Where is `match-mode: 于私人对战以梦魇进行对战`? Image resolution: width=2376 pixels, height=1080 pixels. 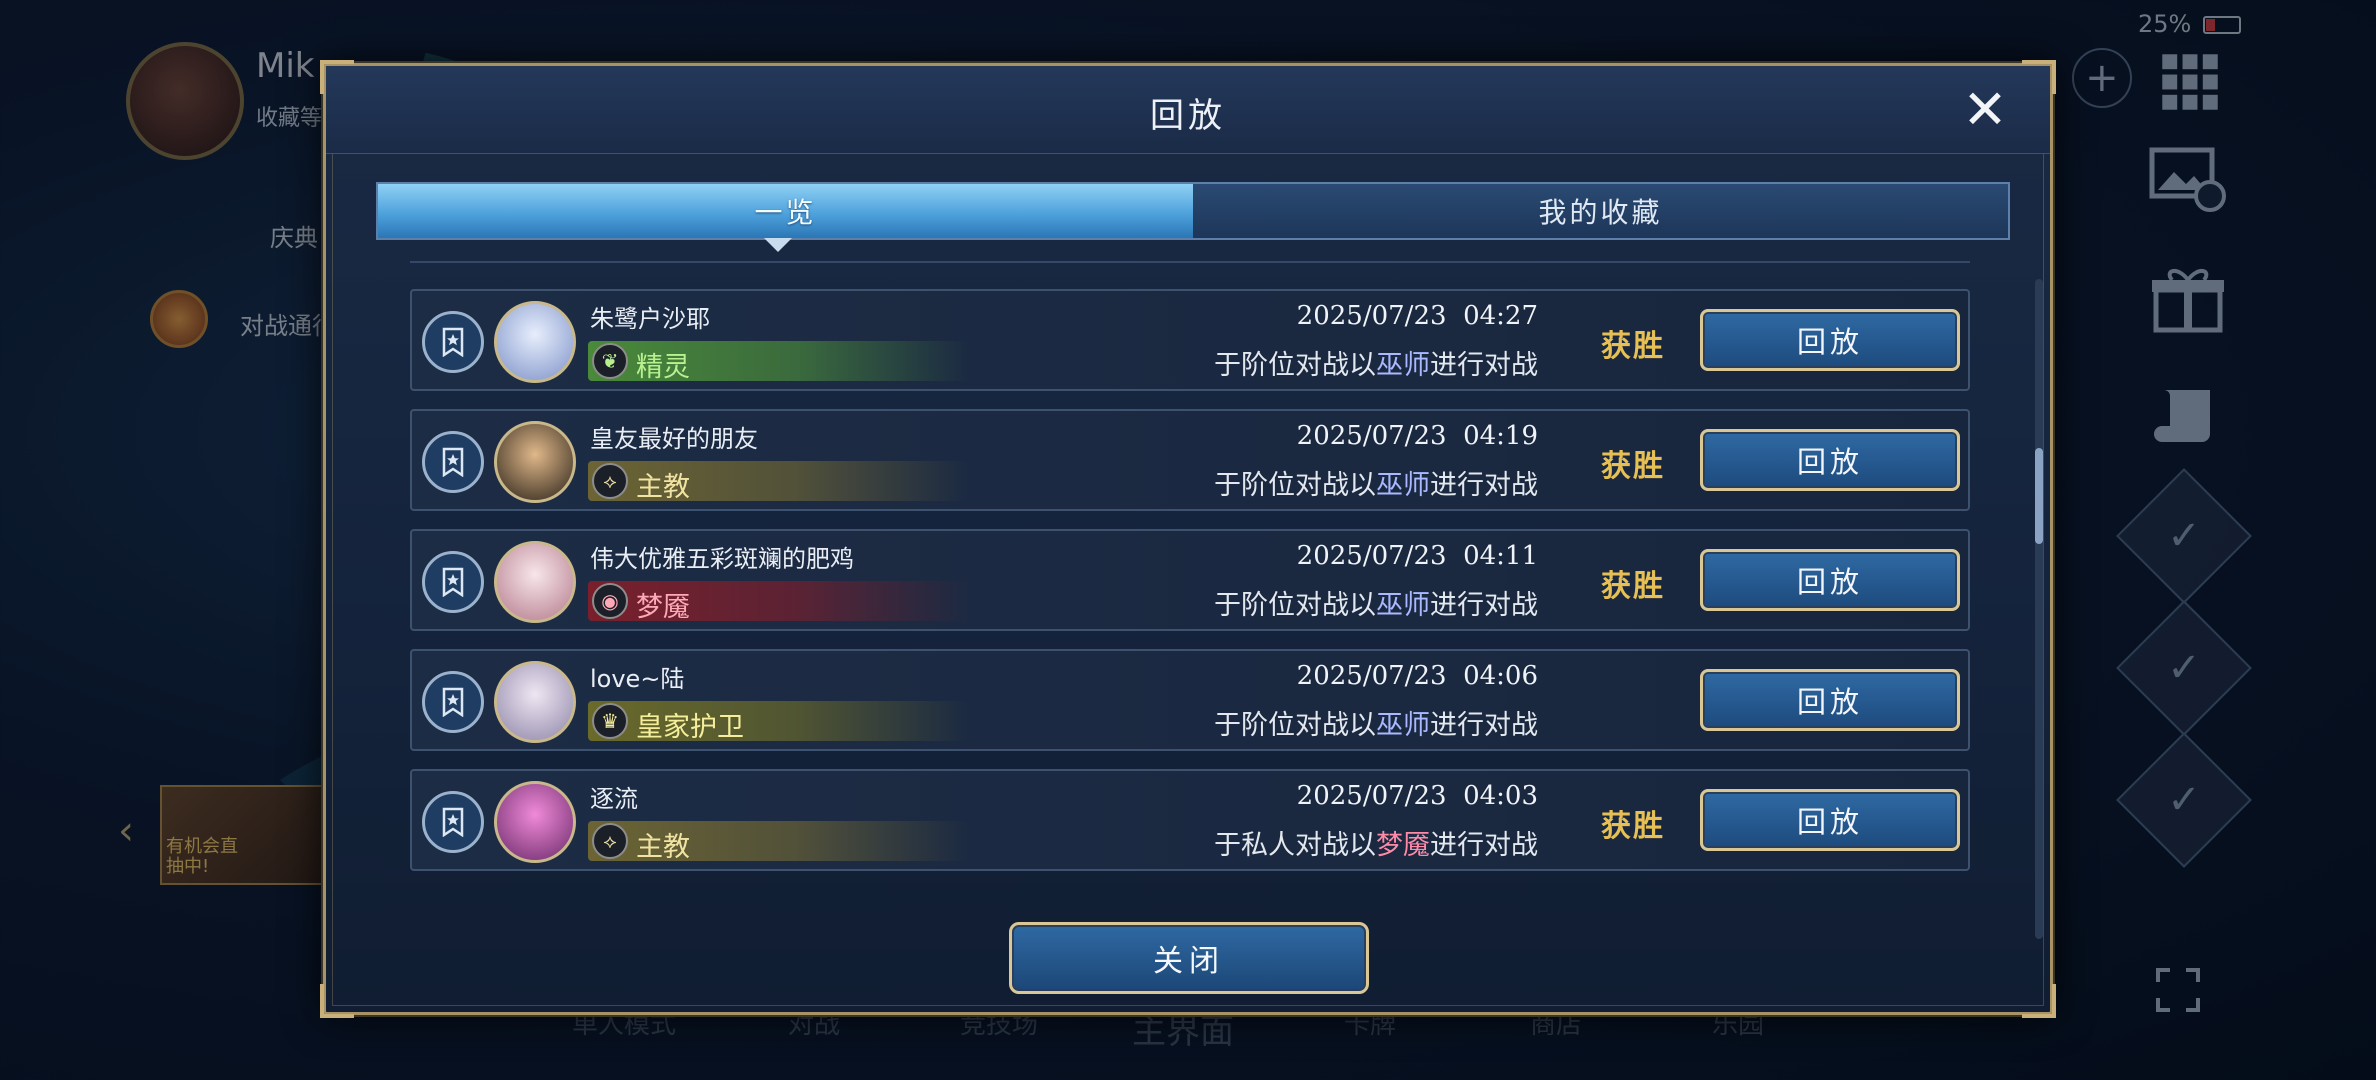
match-mode: 于私人对战以梦魇进行对战 is located at coordinates (1376, 842).